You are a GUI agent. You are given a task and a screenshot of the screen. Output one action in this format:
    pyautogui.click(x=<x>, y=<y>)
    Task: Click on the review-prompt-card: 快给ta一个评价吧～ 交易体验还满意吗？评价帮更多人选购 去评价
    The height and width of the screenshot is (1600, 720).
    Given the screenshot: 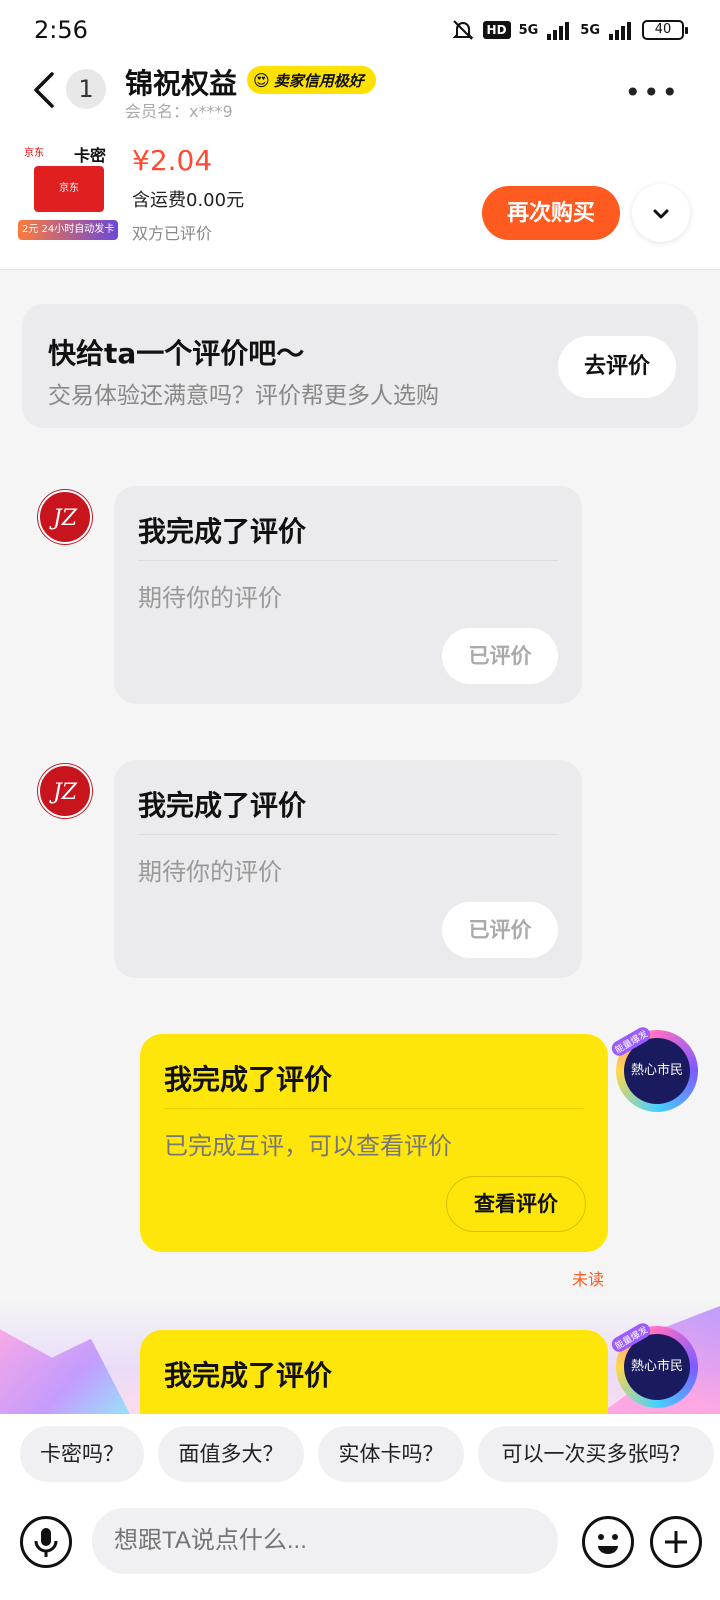 What is the action you would take?
    pyautogui.click(x=360, y=366)
    